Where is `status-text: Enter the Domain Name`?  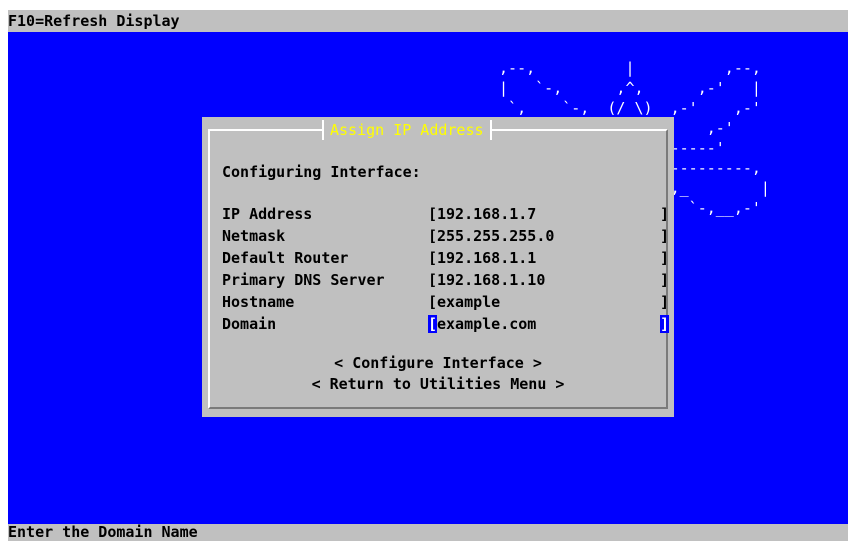 status-text: Enter the Domain Name is located at coordinates (103, 532).